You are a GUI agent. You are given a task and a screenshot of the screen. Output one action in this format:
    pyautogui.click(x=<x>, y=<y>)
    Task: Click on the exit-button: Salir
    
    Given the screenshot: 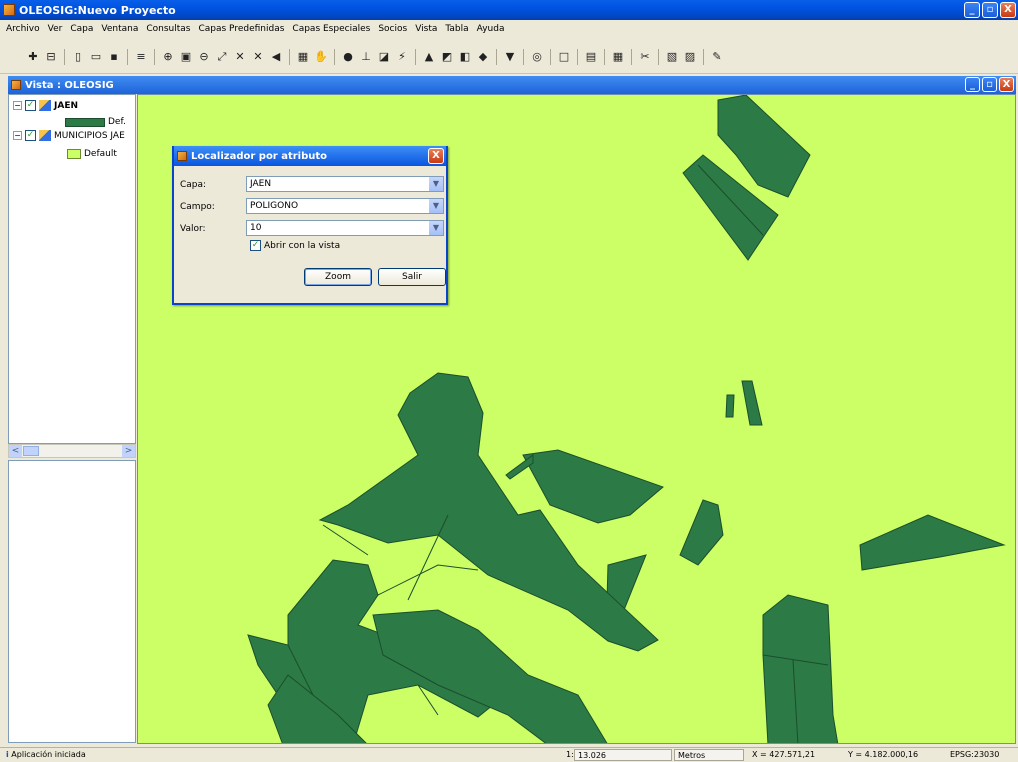 What is the action you would take?
    pyautogui.click(x=412, y=277)
    